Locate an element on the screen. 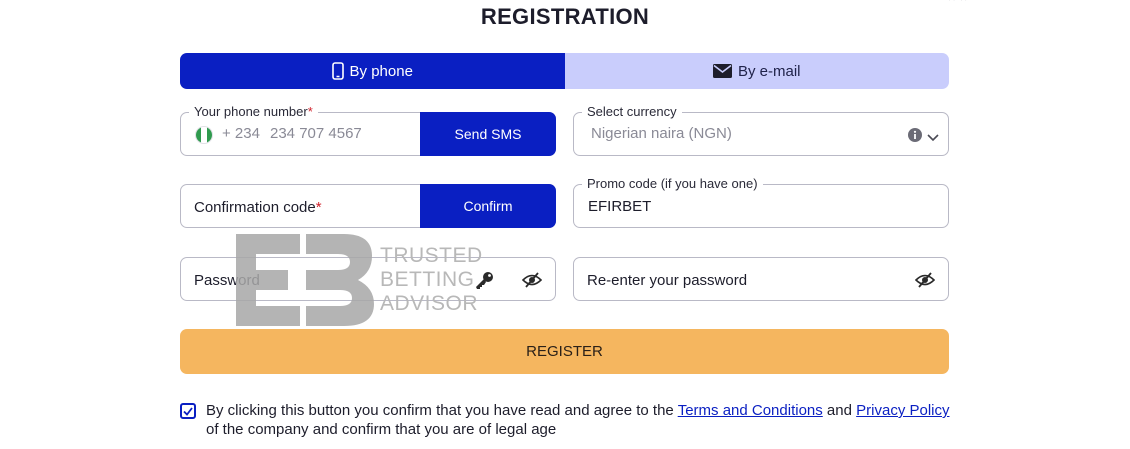  chevron-down-icon is located at coordinates (933, 138).